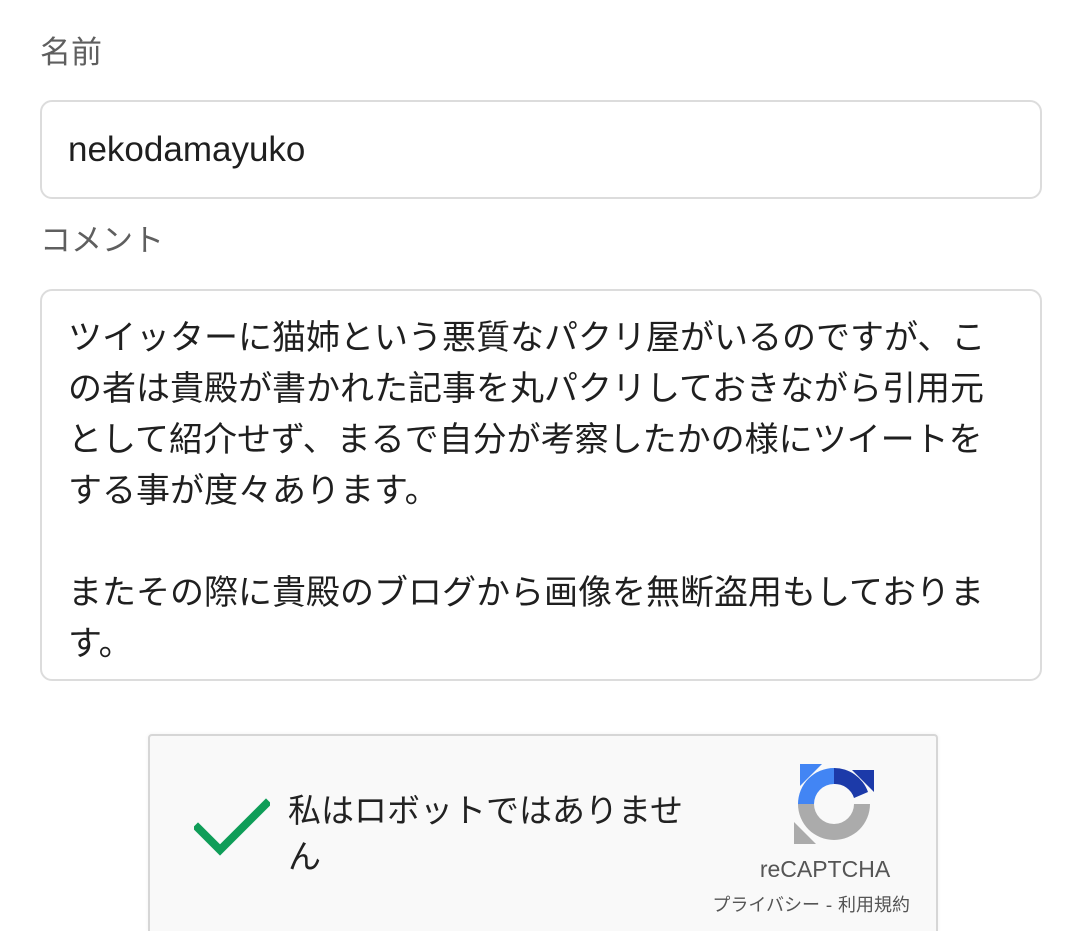  What do you see at coordinates (71, 53) in the screenshot?
I see `name-label: 名前` at bounding box center [71, 53].